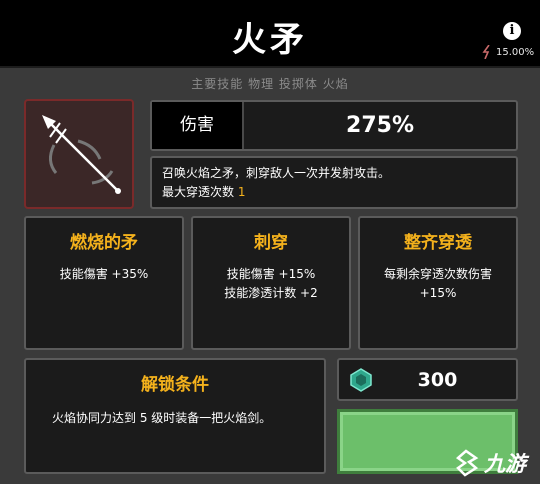 This screenshot has width=540, height=484. I want to click on upgrade-effect: 技能傷害 +15%, so click(271, 274).